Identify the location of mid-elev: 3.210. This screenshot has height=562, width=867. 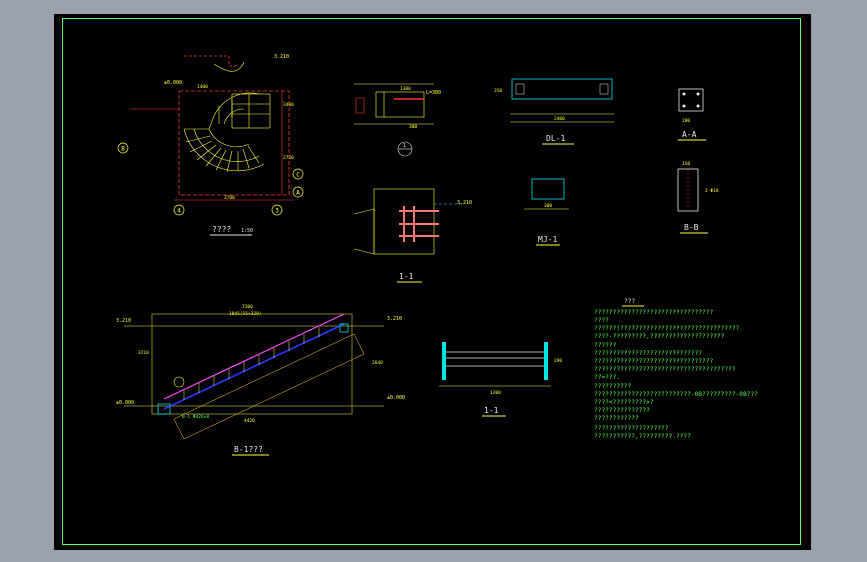
(464, 203).